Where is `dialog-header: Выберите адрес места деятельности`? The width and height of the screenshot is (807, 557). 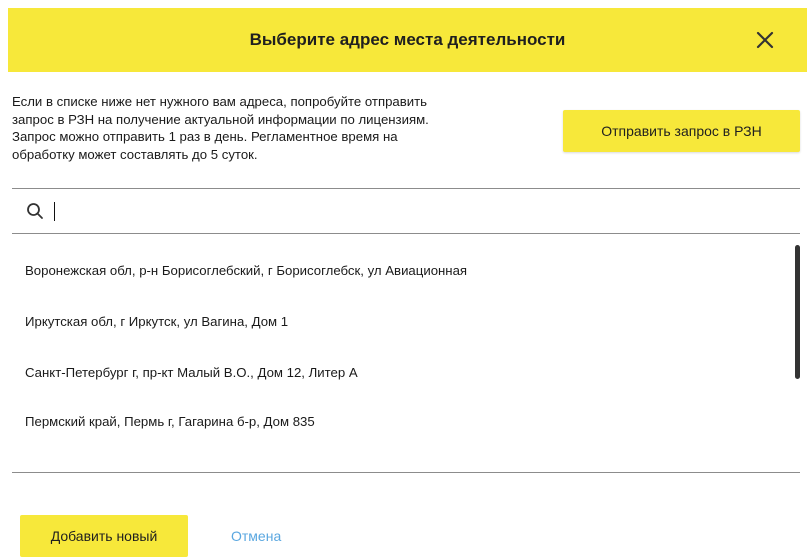
dialog-header: Выберите адрес места деятельности is located at coordinates (407, 40).